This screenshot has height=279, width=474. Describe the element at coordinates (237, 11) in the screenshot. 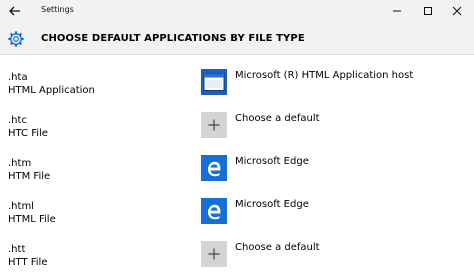

I see `title-bar: Settings` at that location.